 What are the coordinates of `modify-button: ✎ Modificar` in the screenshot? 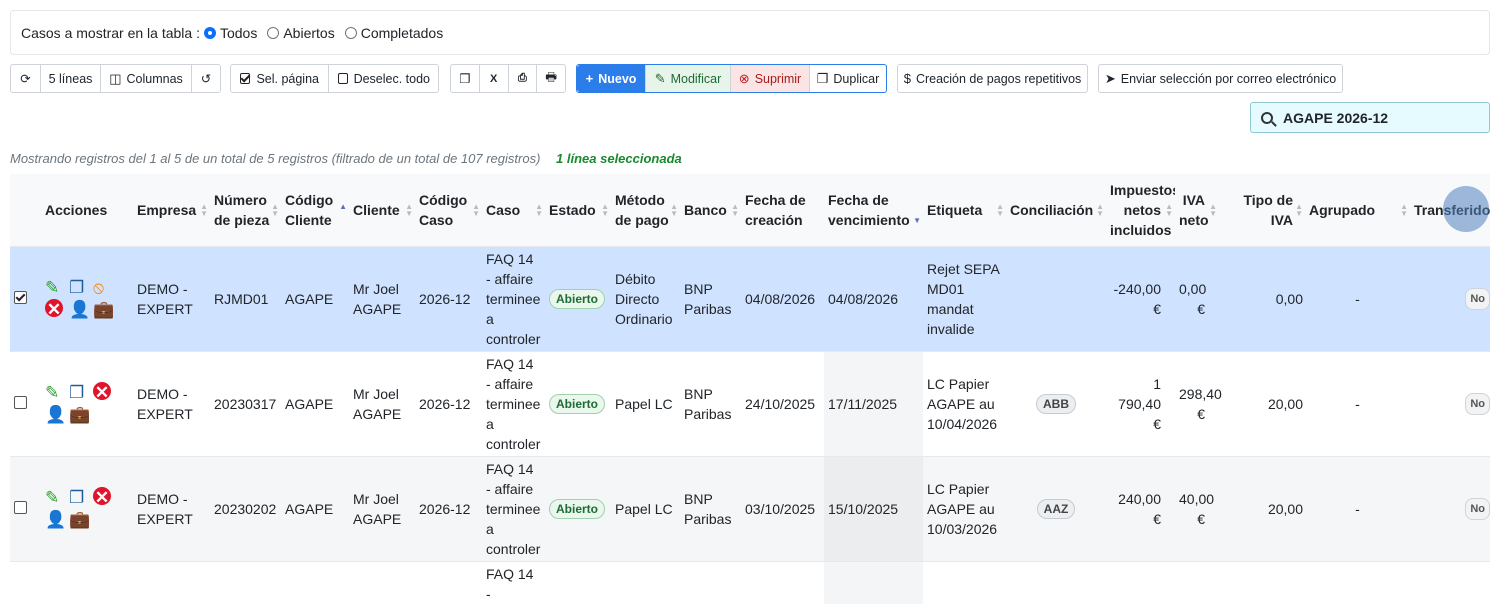 It's located at (688, 78).